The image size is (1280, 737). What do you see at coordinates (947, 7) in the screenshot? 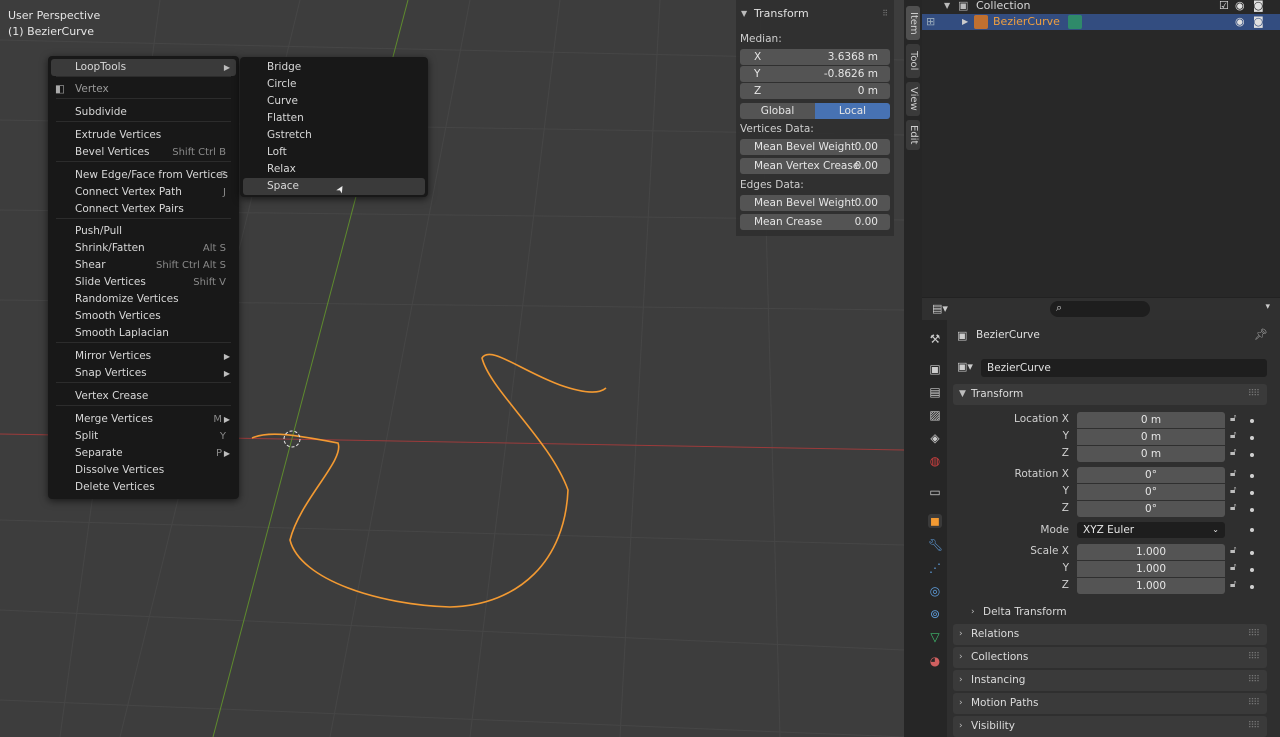
I see `chevron-down-icon: ▼` at bounding box center [947, 7].